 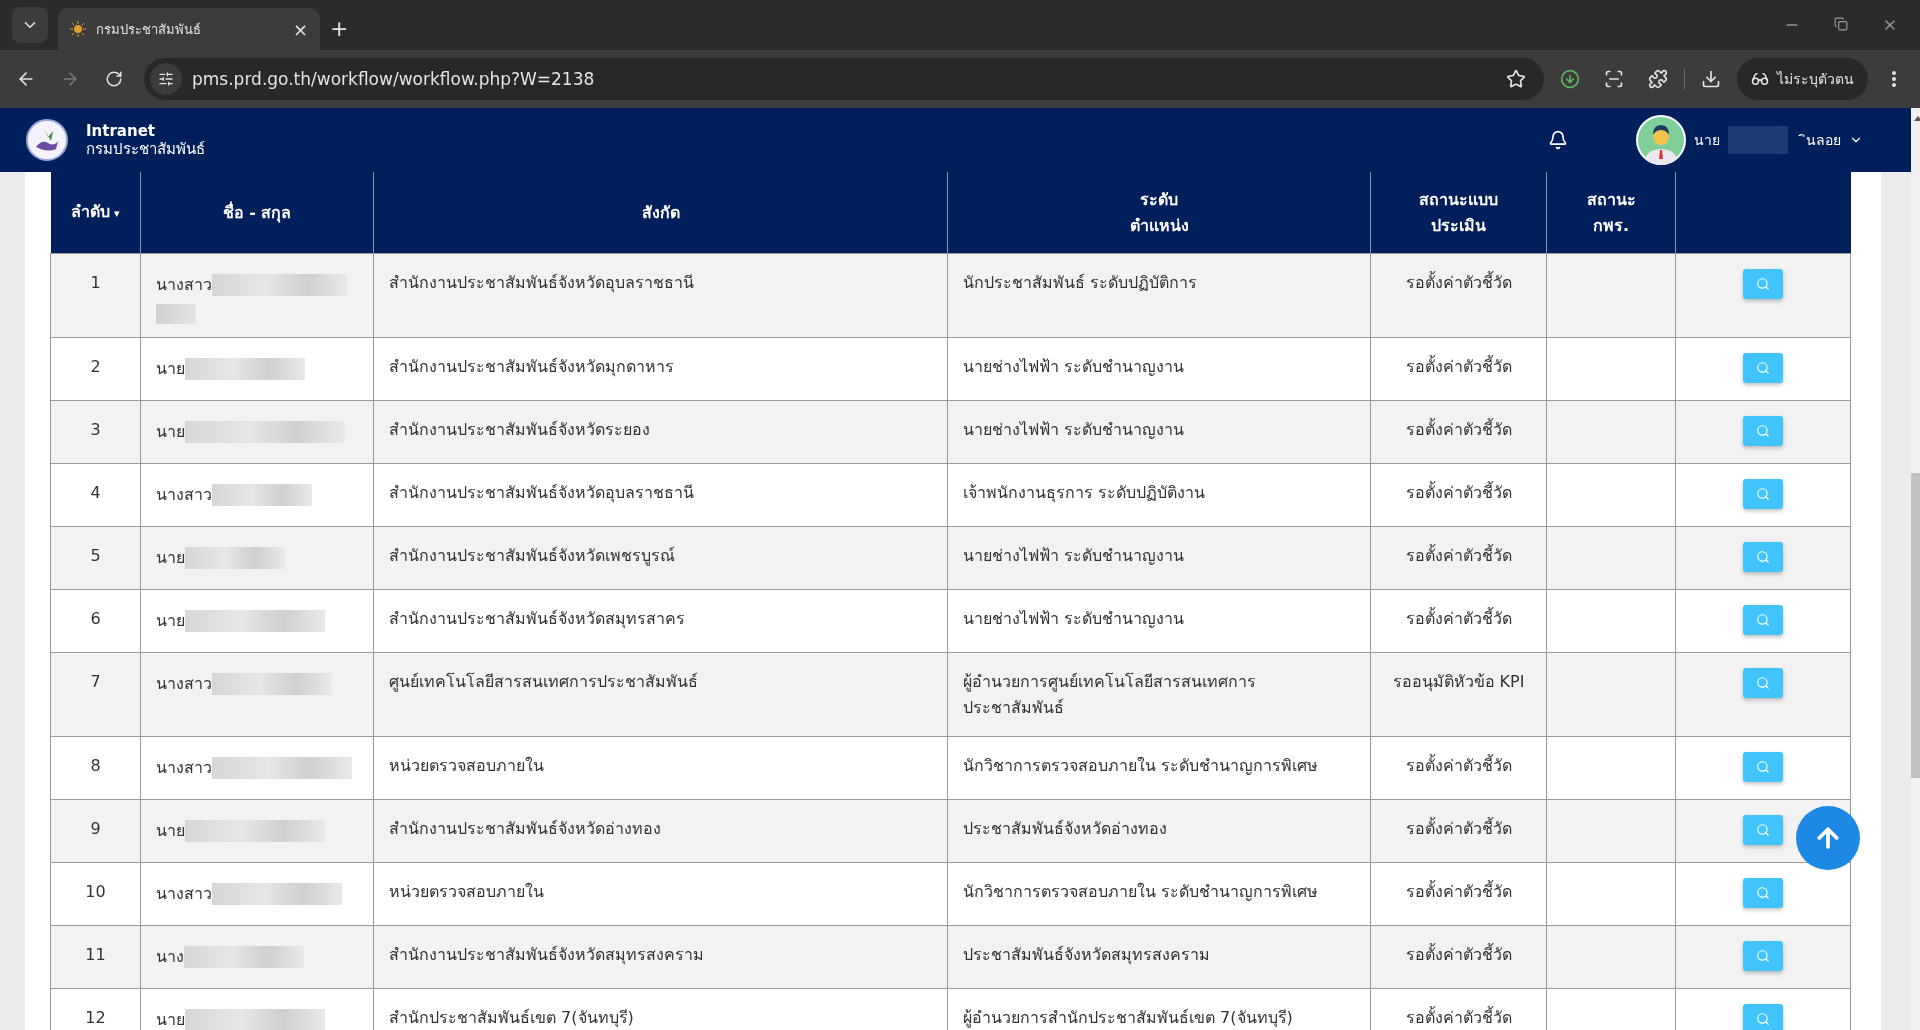 I want to click on column-header: สังกัด, so click(x=660, y=212).